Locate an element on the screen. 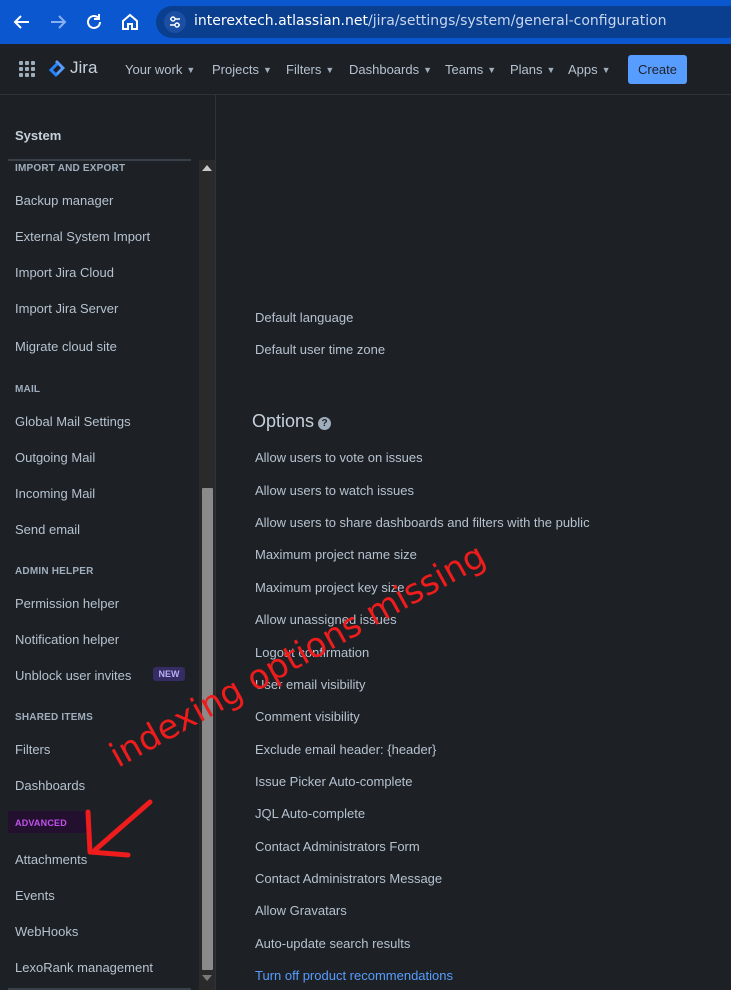 Image resolution: width=731 pixels, height=990 pixels. nav-your-work: Your work ▼ is located at coordinates (160, 69).